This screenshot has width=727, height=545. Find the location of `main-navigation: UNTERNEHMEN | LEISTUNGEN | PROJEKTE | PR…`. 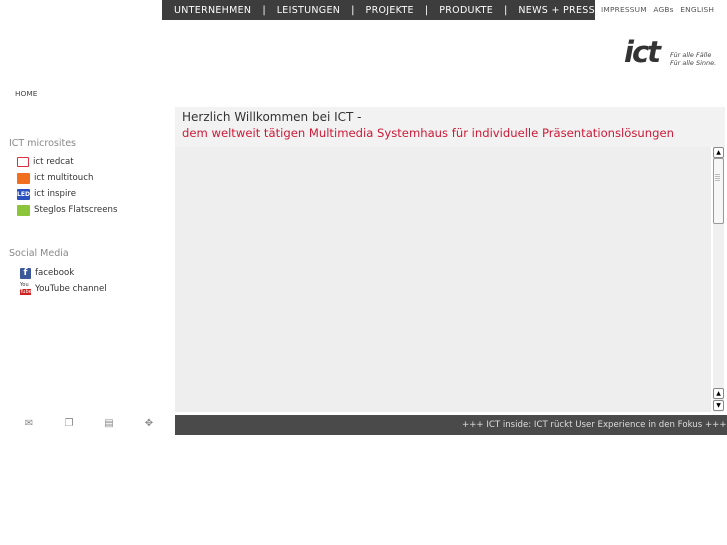

main-navigation: UNTERNEHMEN | LEISTUNGEN | PROJEKTE | PR… is located at coordinates (381, 10).